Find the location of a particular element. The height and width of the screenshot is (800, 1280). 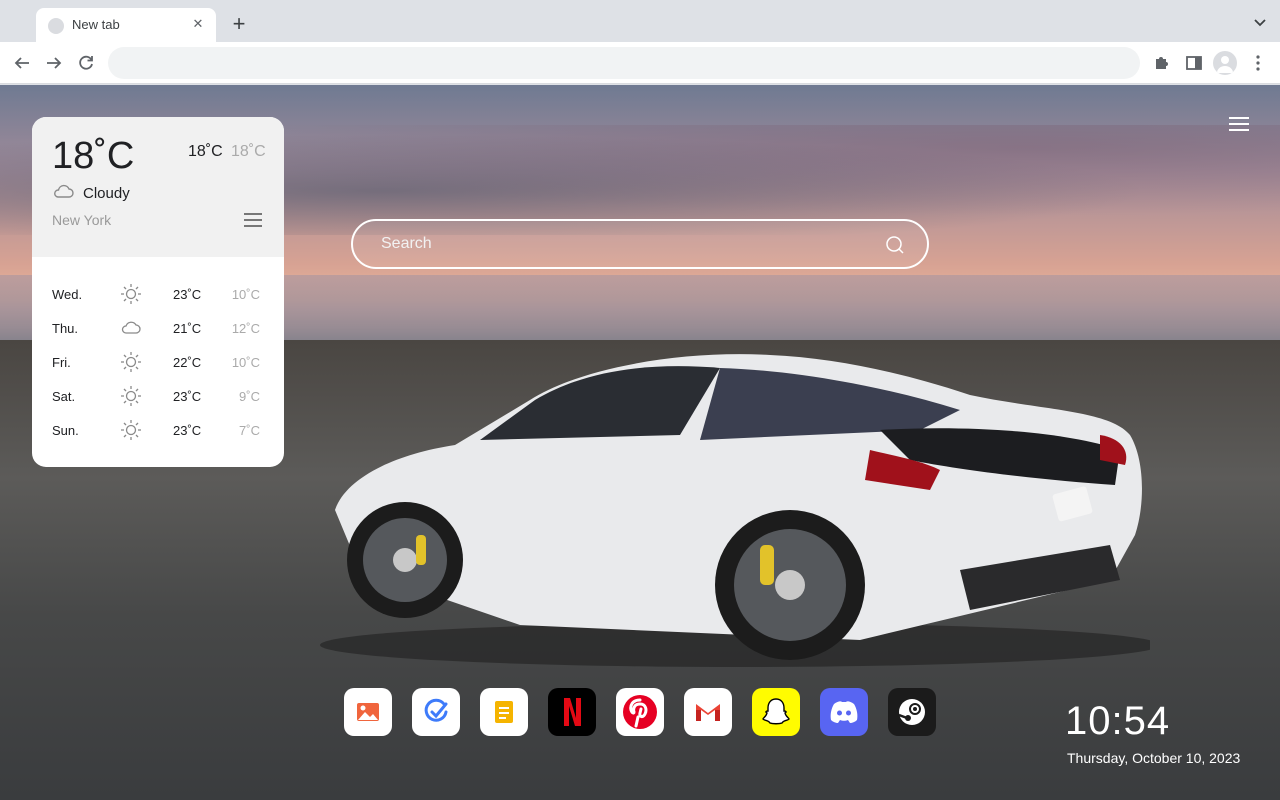

forecast-day: Fri. is located at coordinates (61, 362).